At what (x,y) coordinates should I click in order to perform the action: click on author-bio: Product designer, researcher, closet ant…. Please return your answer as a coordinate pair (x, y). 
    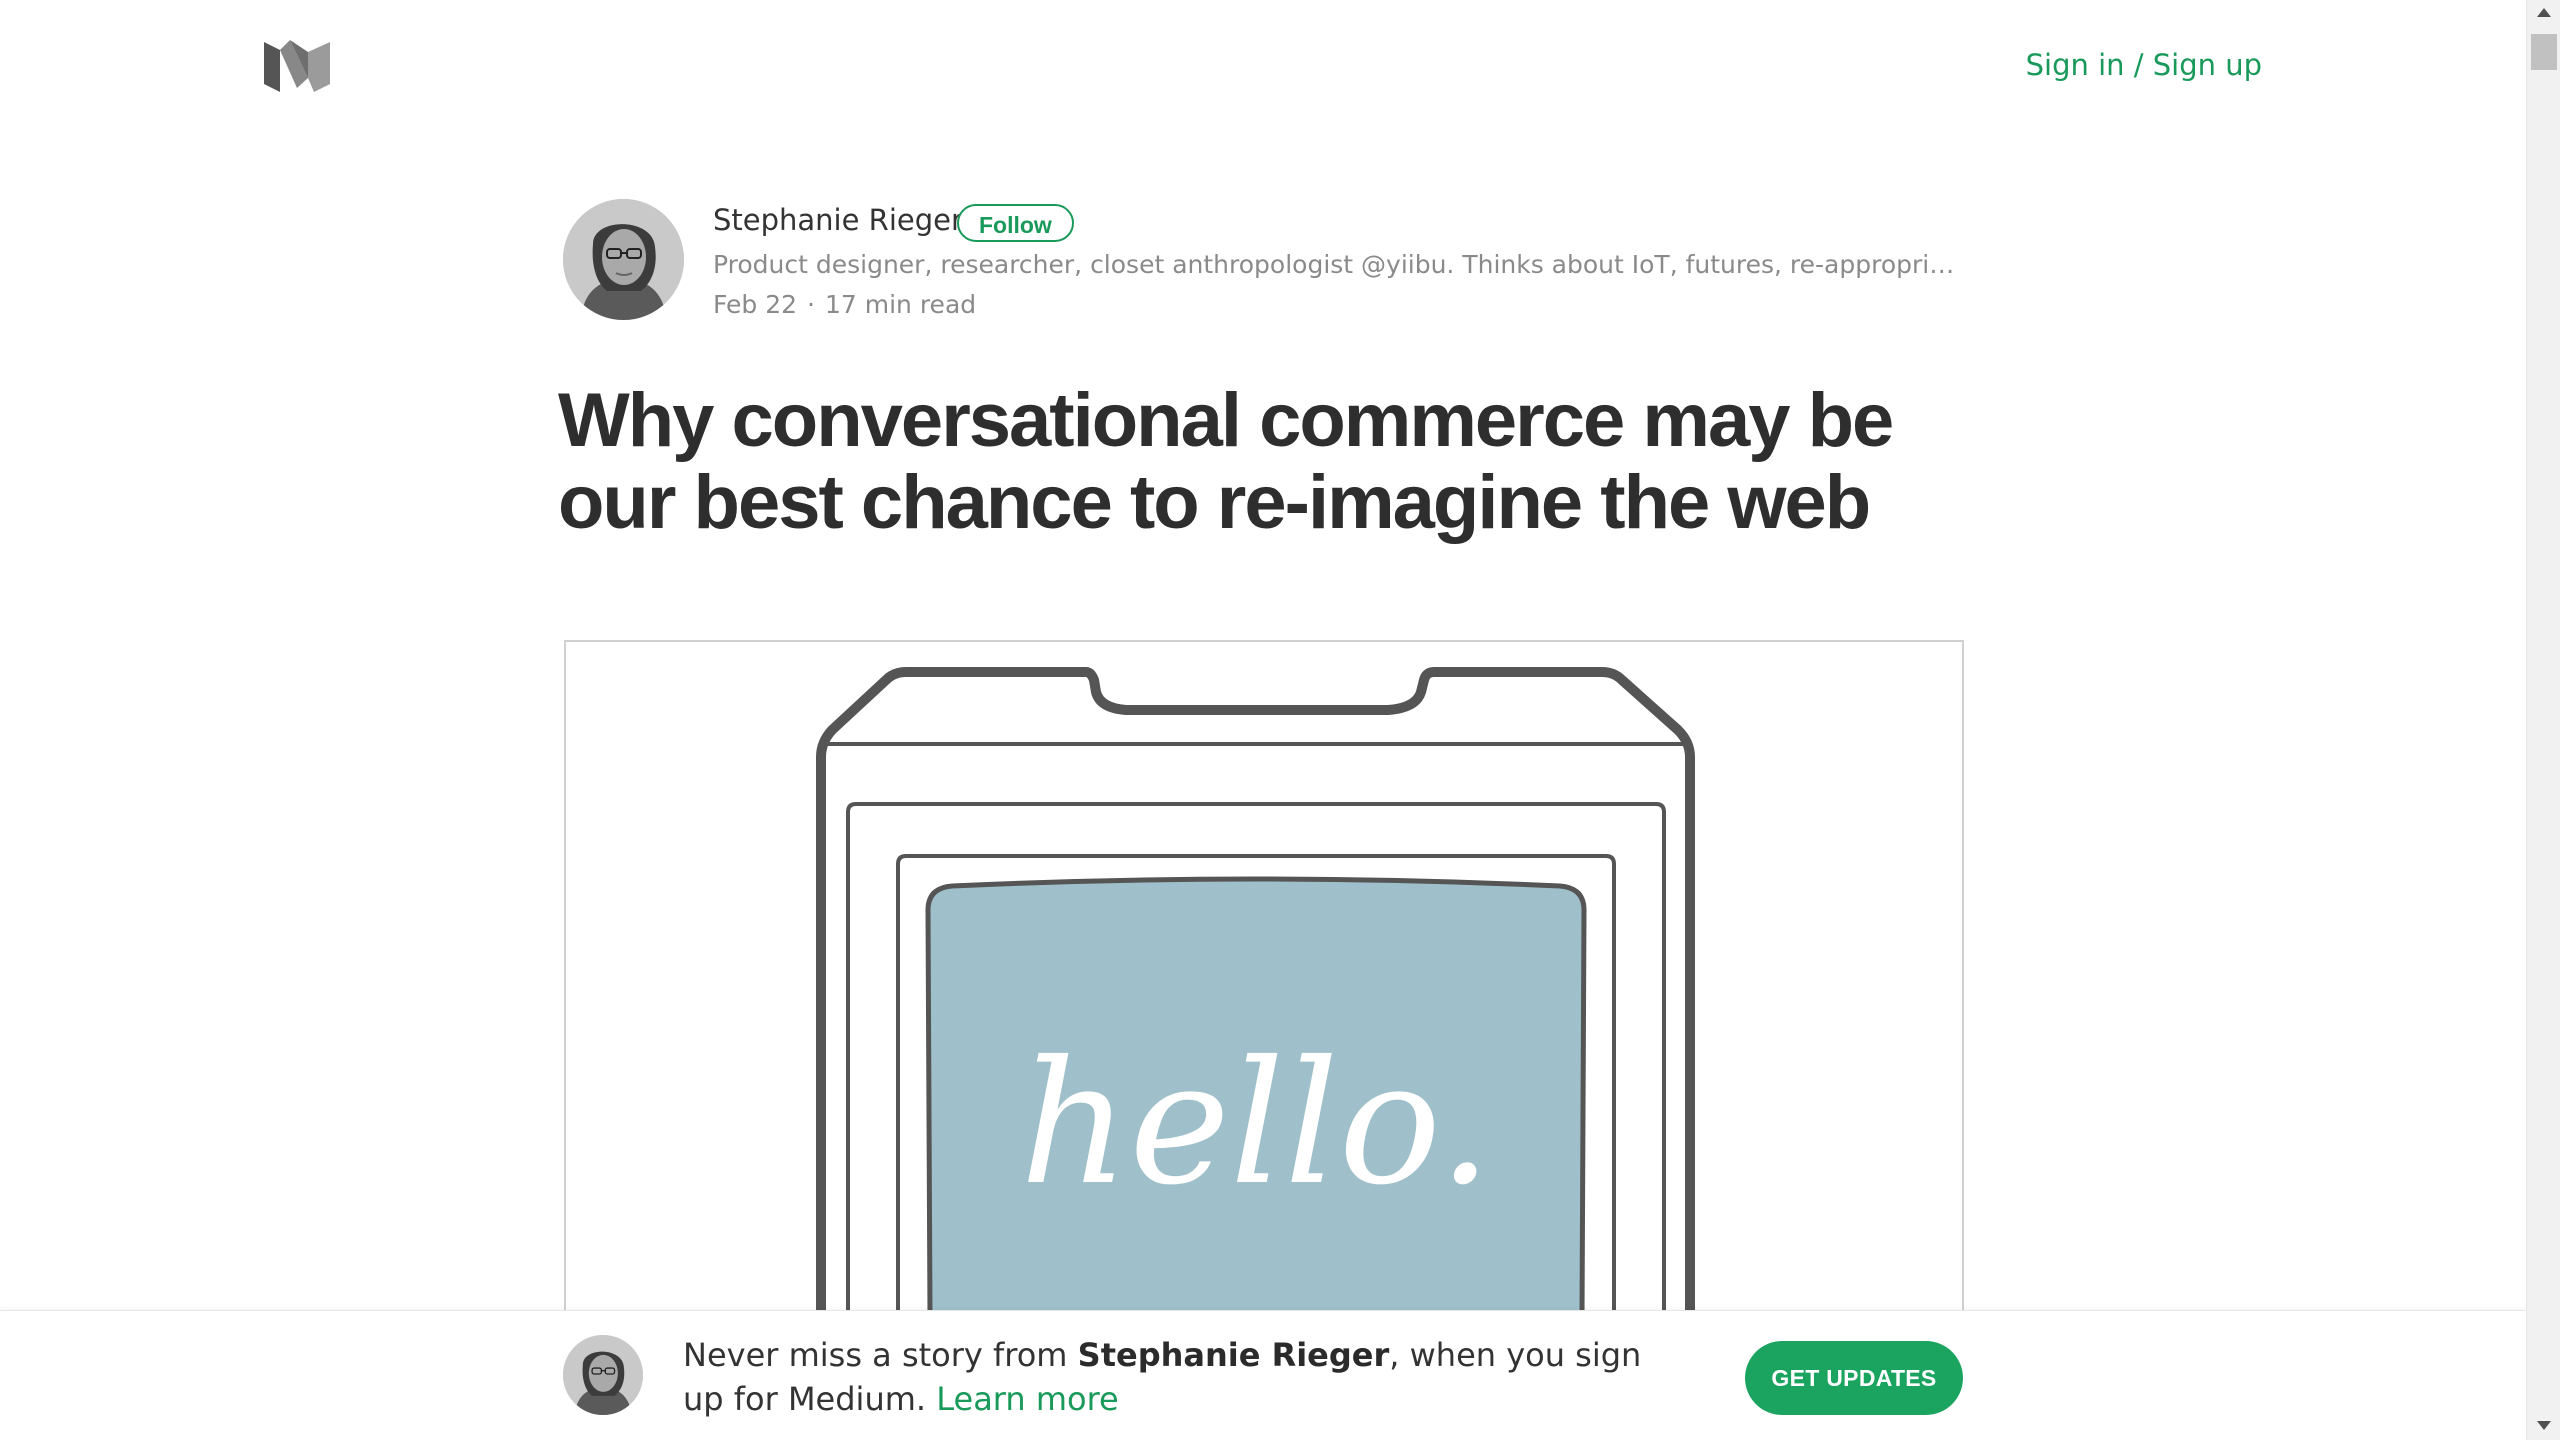
    Looking at the image, I should click on (1335, 264).